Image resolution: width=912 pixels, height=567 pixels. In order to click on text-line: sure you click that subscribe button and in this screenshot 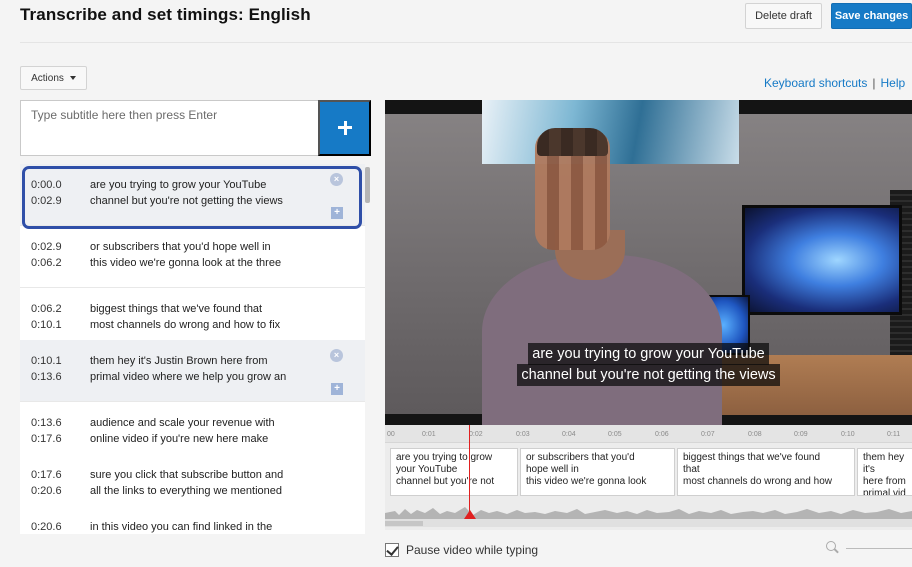, I will do `click(205, 475)`.